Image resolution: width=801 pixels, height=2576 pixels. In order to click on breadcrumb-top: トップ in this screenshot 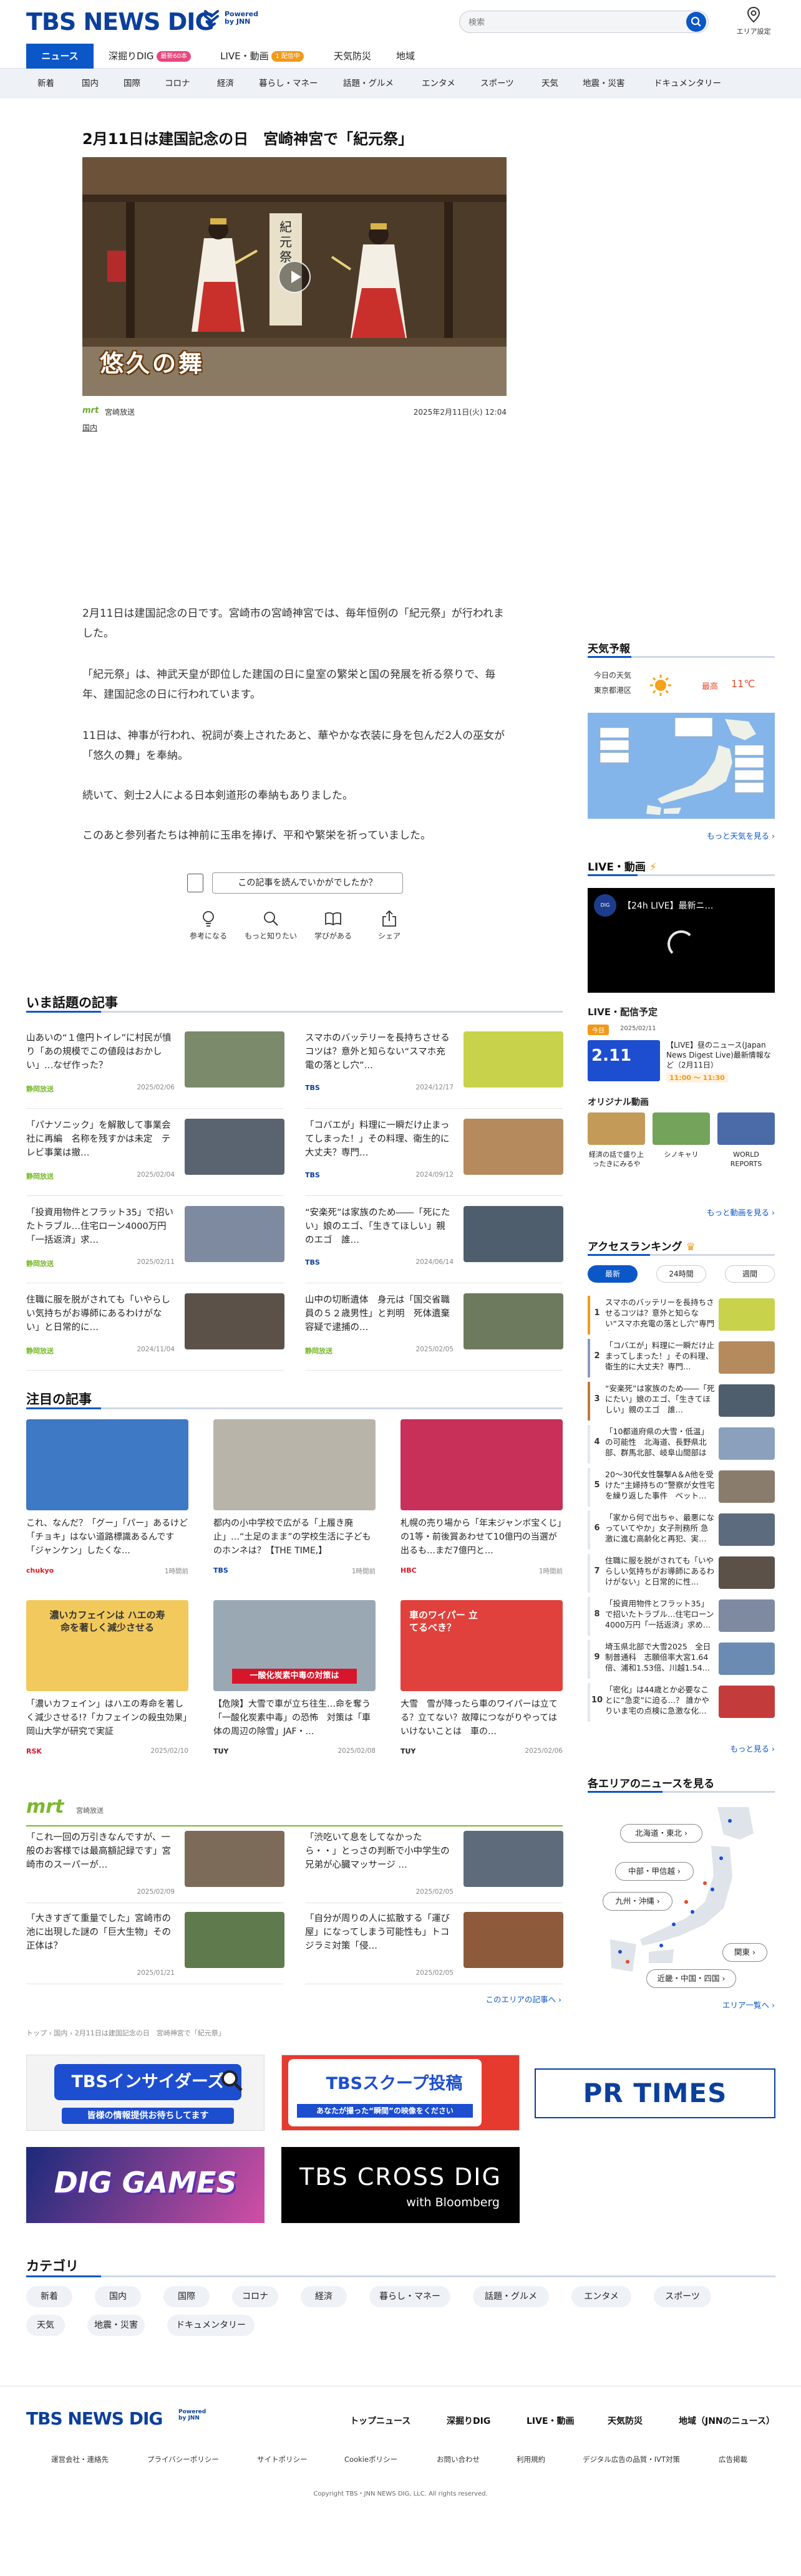, I will do `click(36, 2033)`.